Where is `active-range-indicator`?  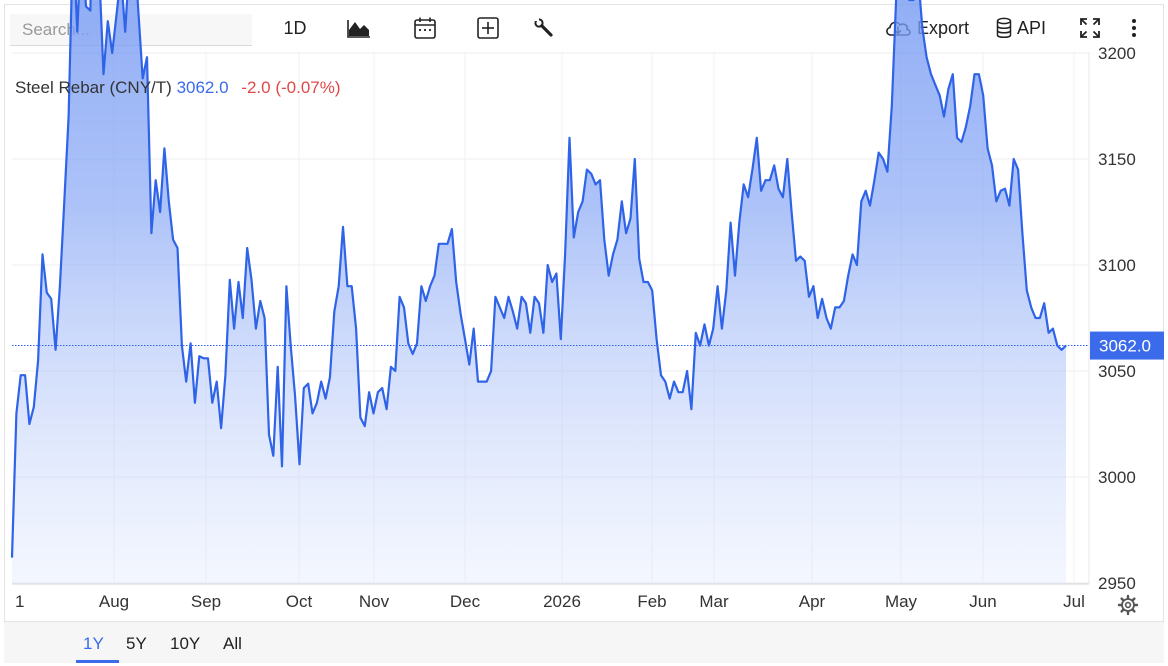 active-range-indicator is located at coordinates (97, 661).